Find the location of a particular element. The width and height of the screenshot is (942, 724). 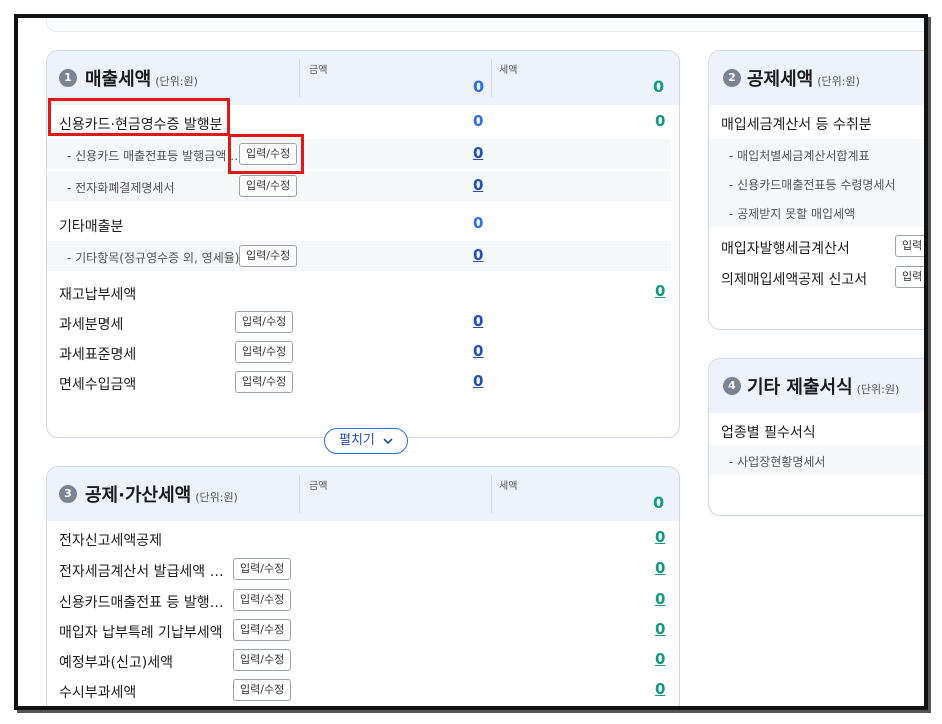

section-title-text: 공제세액 is located at coordinates (780, 79).